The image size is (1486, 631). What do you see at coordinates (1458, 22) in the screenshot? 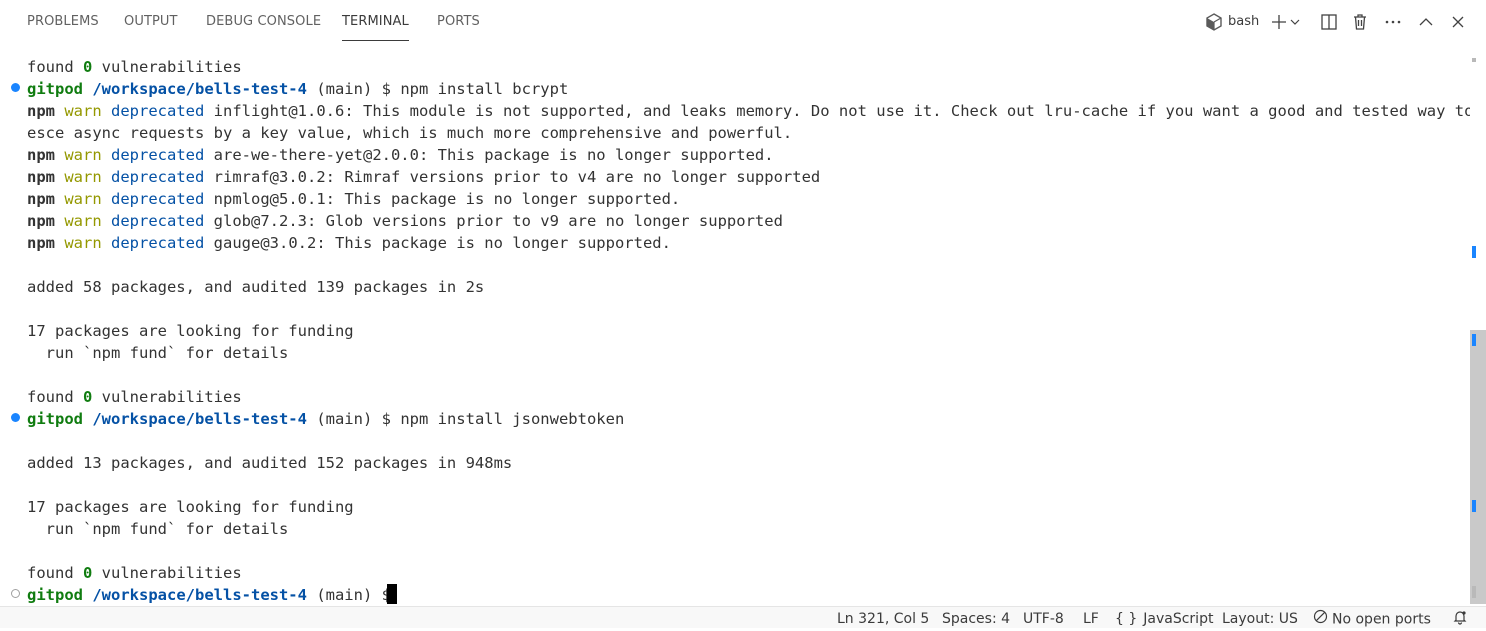
I see `close-icon` at bounding box center [1458, 22].